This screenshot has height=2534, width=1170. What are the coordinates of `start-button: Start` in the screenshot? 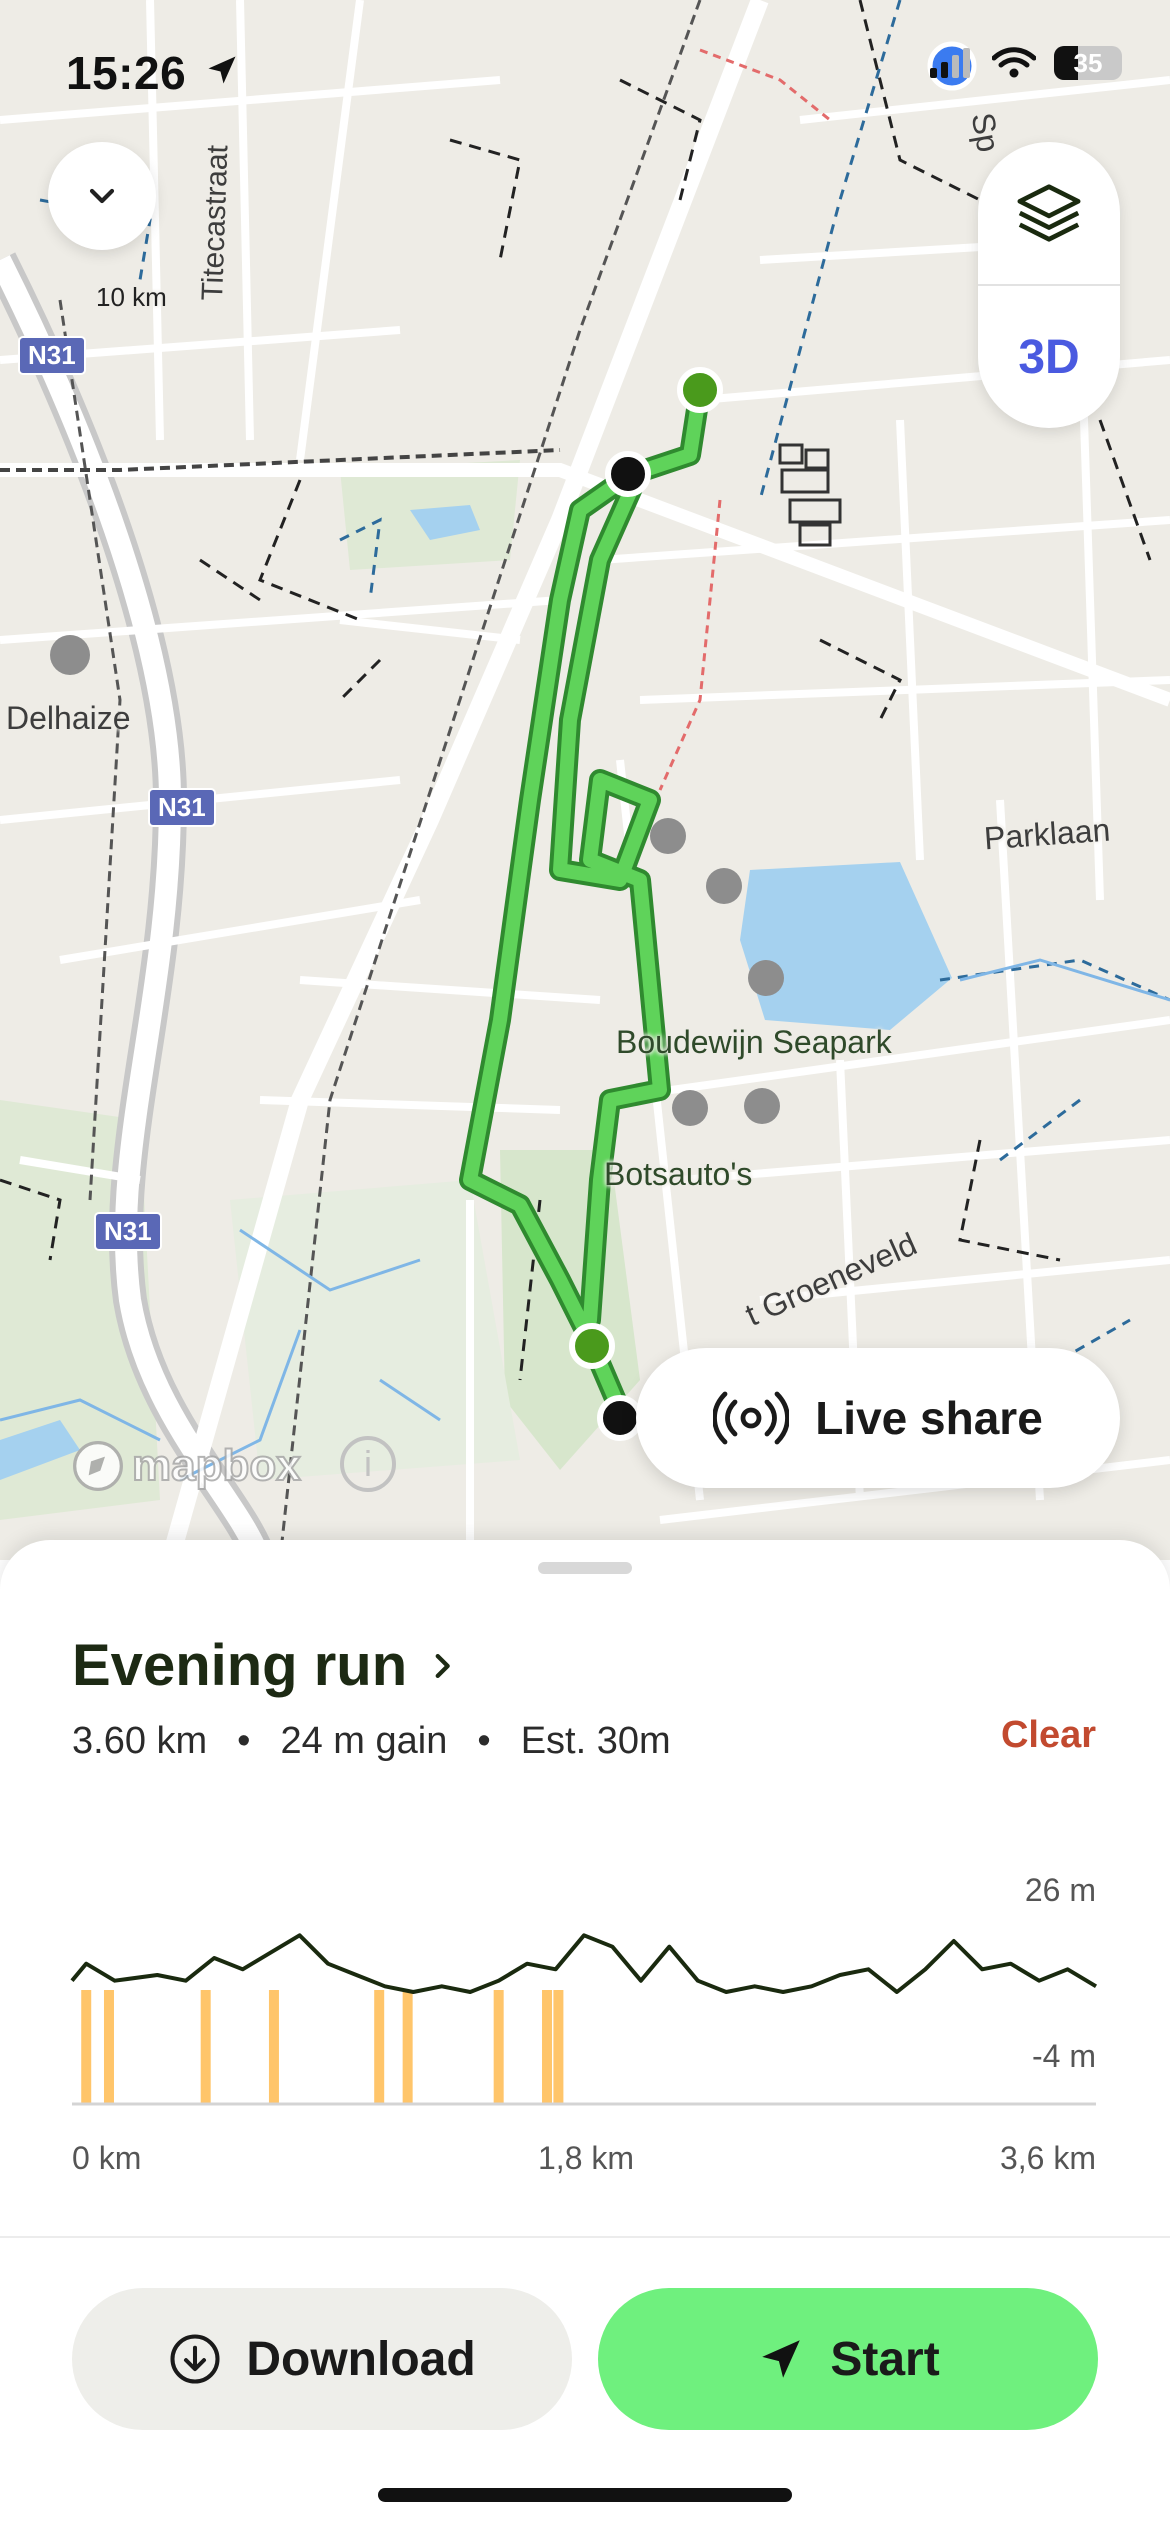 It's located at (848, 2359).